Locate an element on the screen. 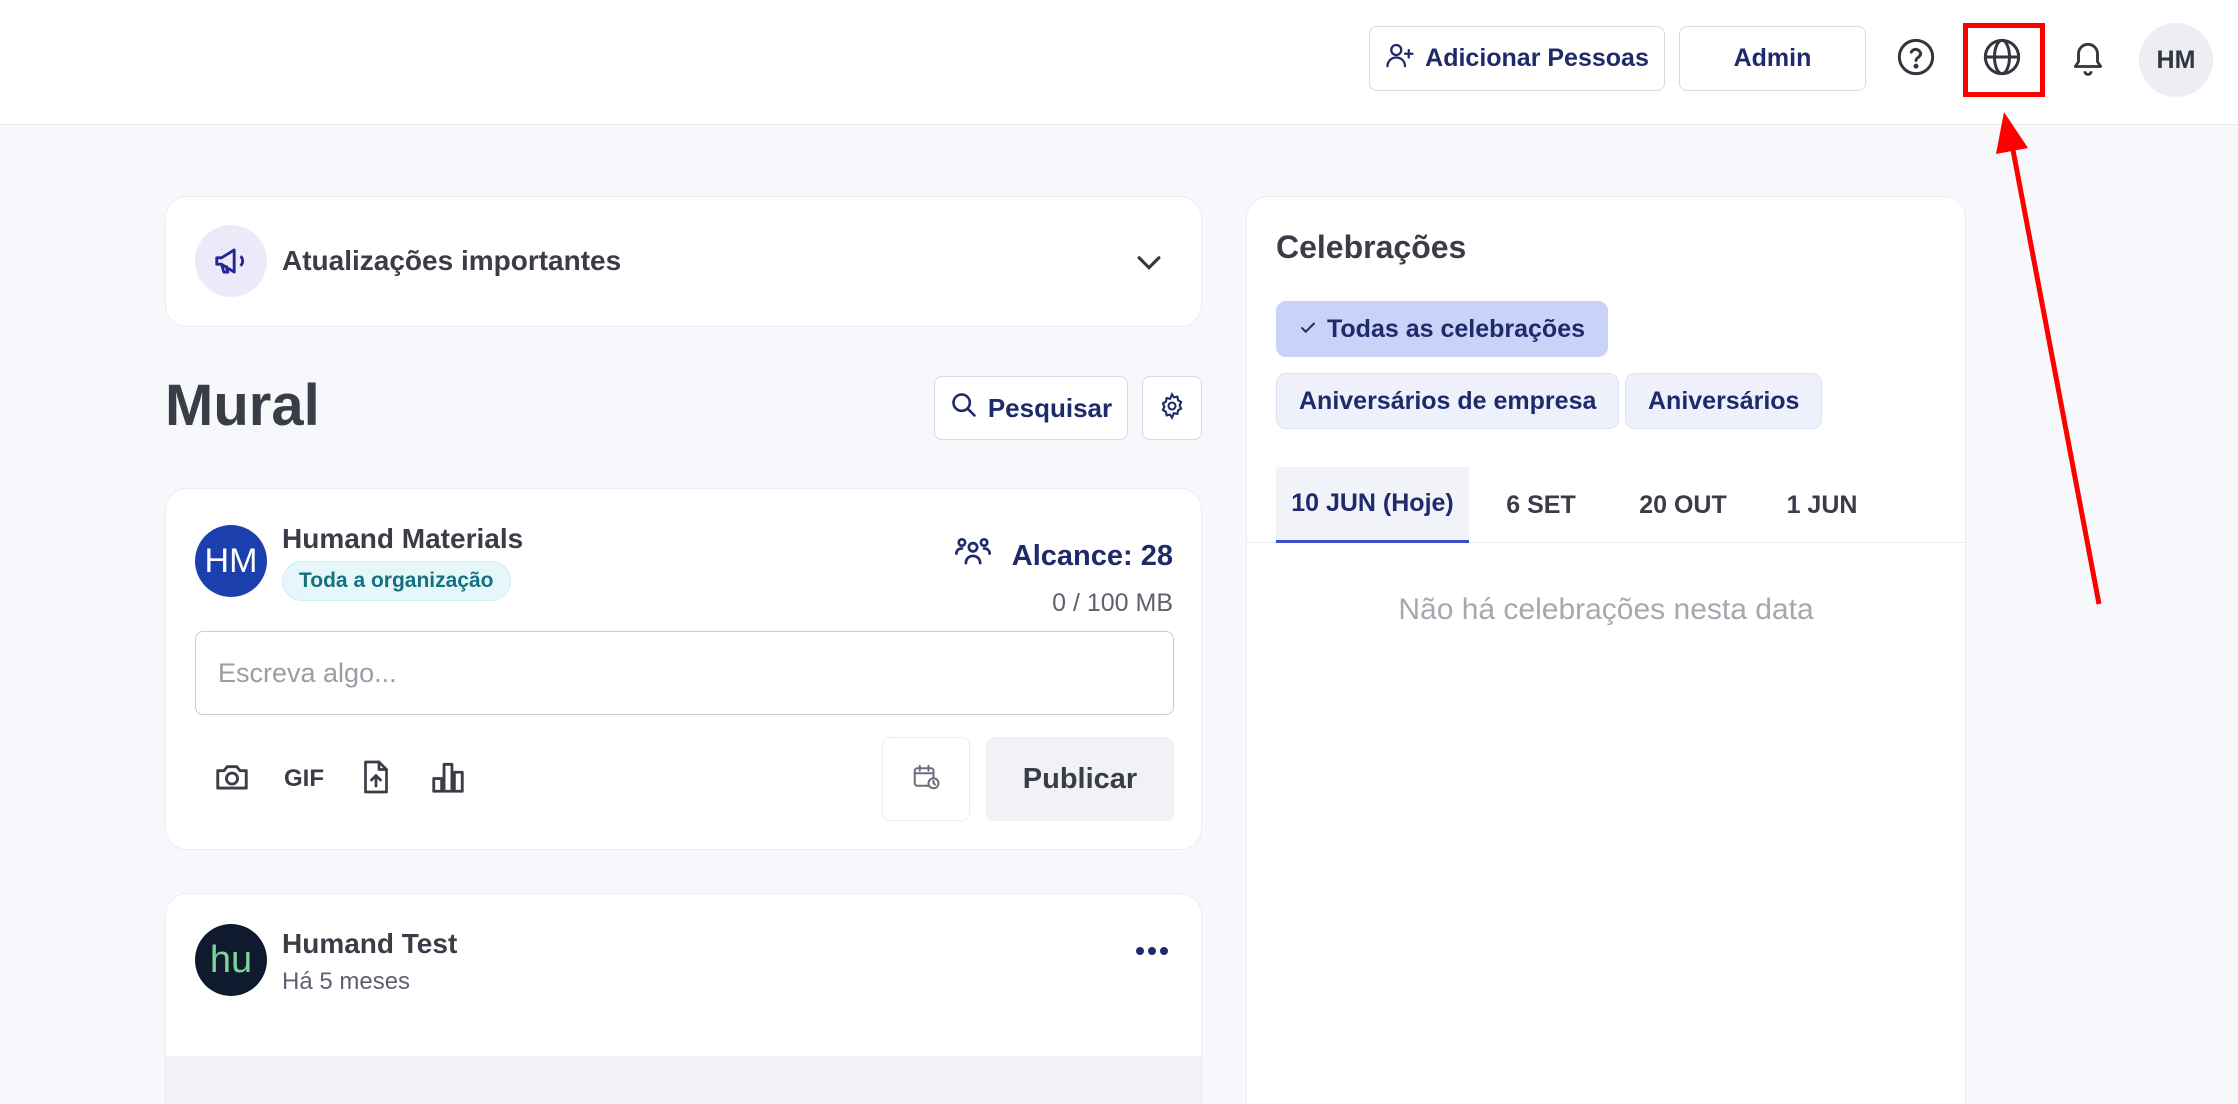 This screenshot has width=2238, height=1104. chip-label: Todas as celebrações is located at coordinates (1456, 328).